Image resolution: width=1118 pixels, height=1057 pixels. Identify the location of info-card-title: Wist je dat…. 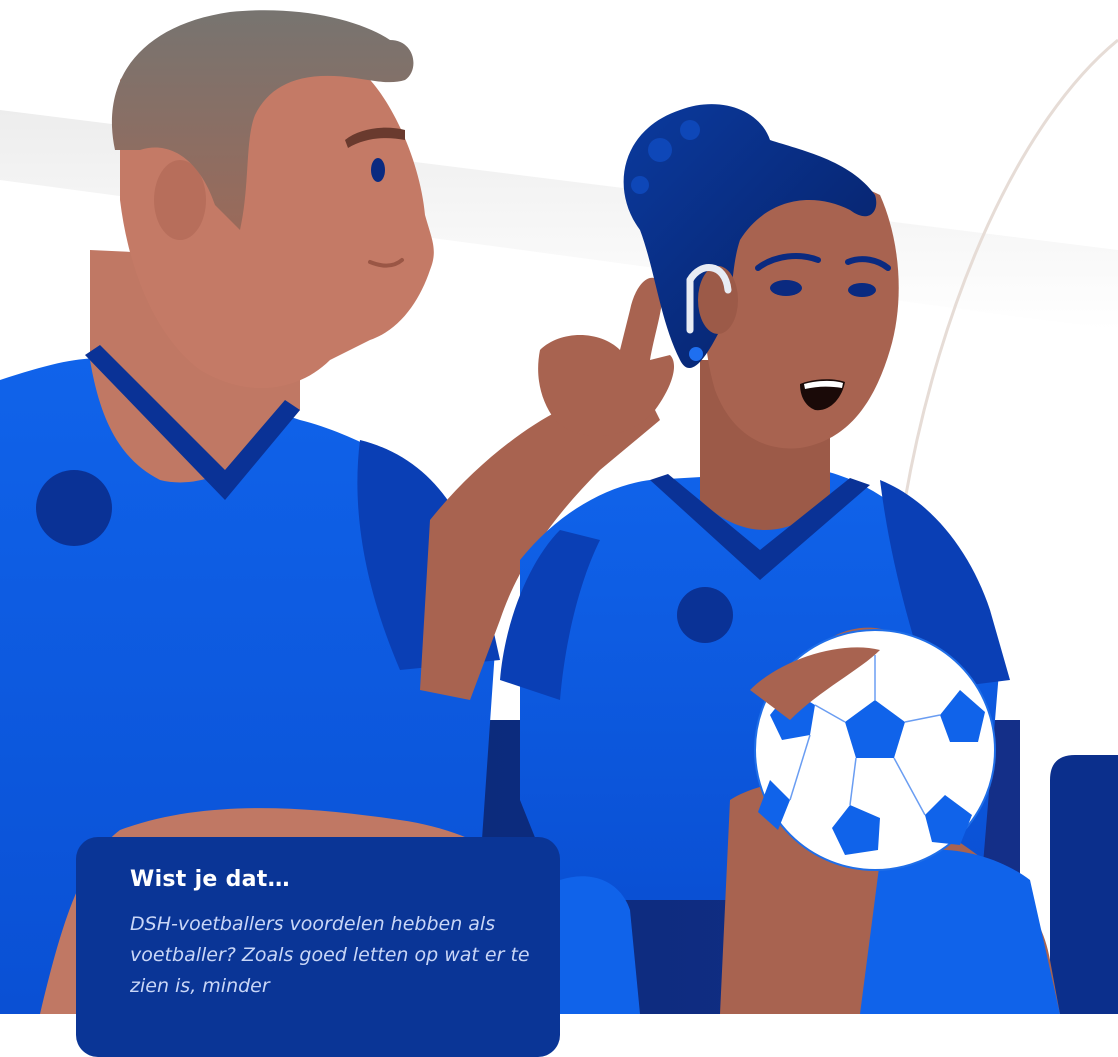
(210, 879).